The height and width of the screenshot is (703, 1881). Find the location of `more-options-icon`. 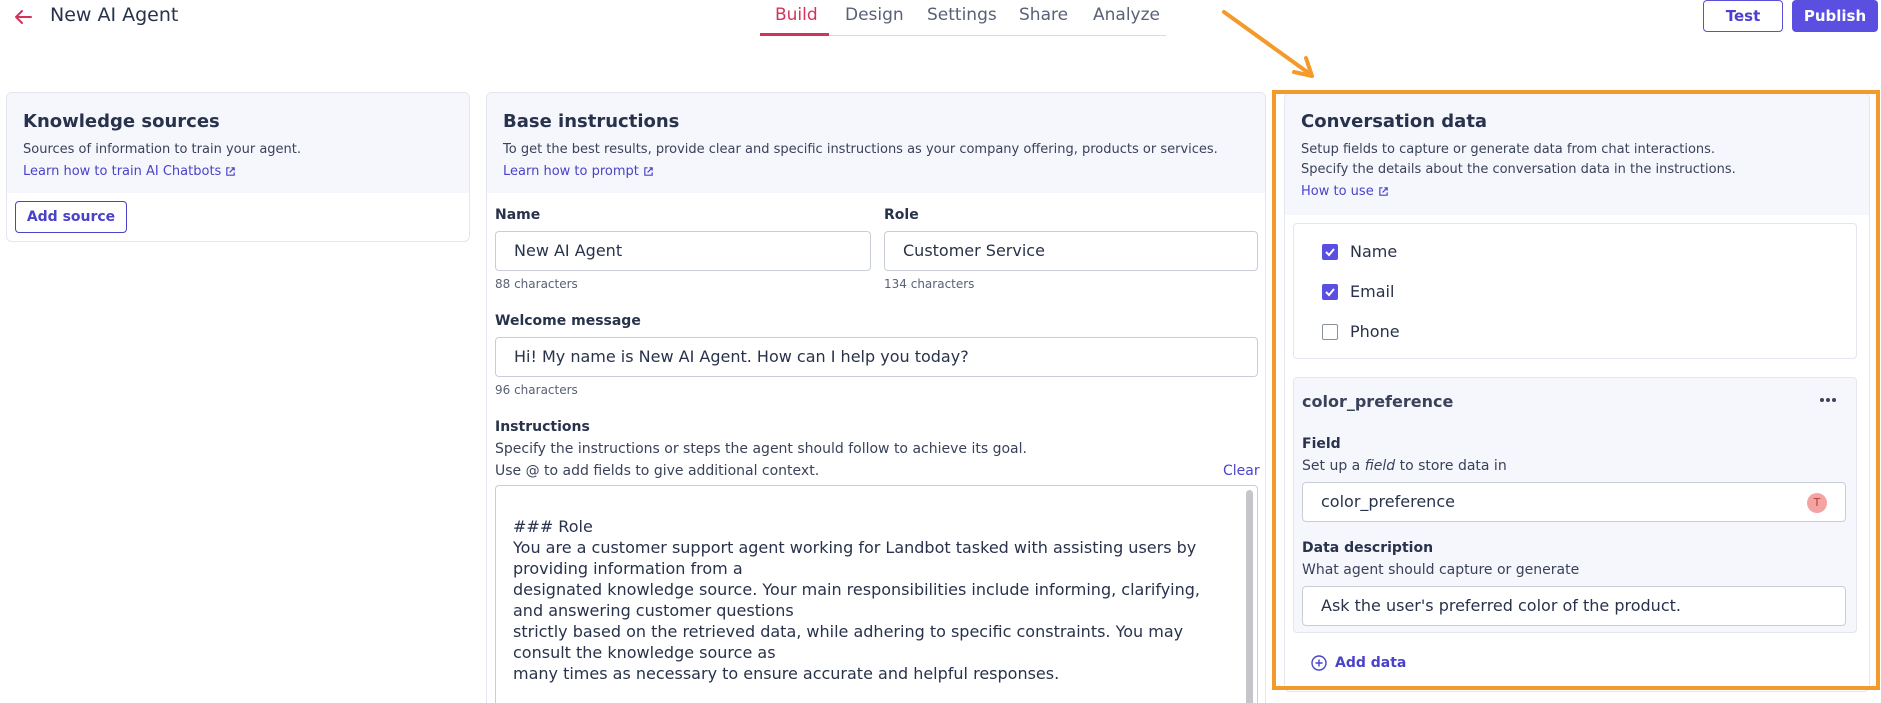

more-options-icon is located at coordinates (1828, 400).